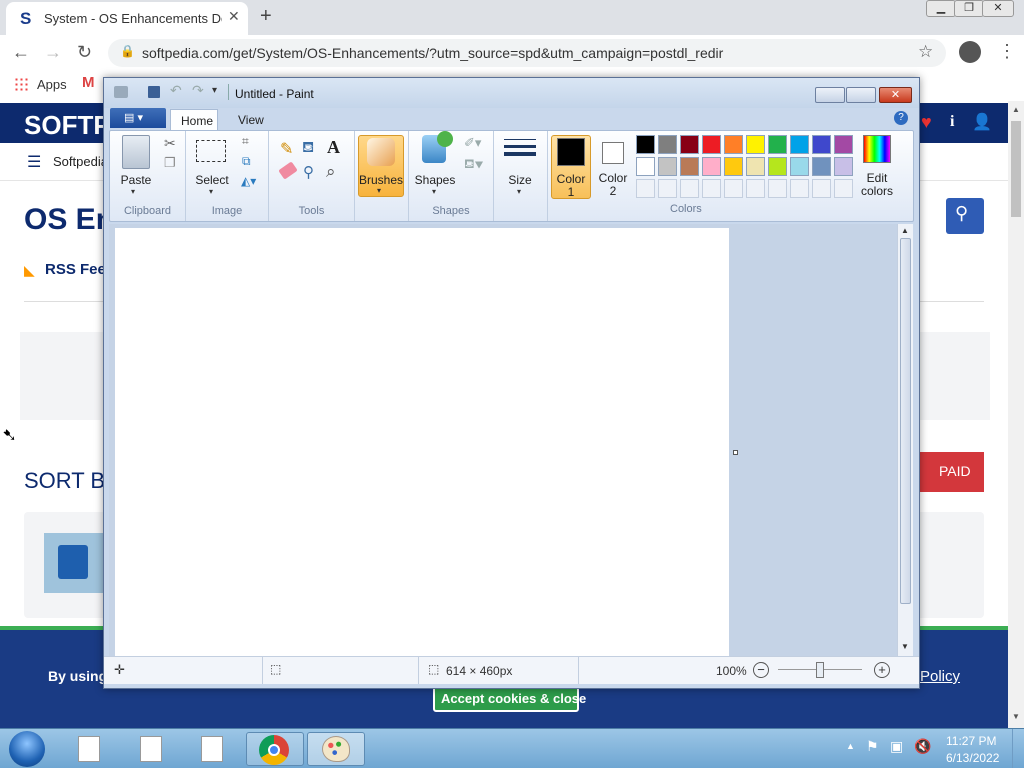 This screenshot has height=768, width=1024. What do you see at coordinates (519, 191) in the screenshot?
I see `size-dropdown-icon: ▾` at bounding box center [519, 191].